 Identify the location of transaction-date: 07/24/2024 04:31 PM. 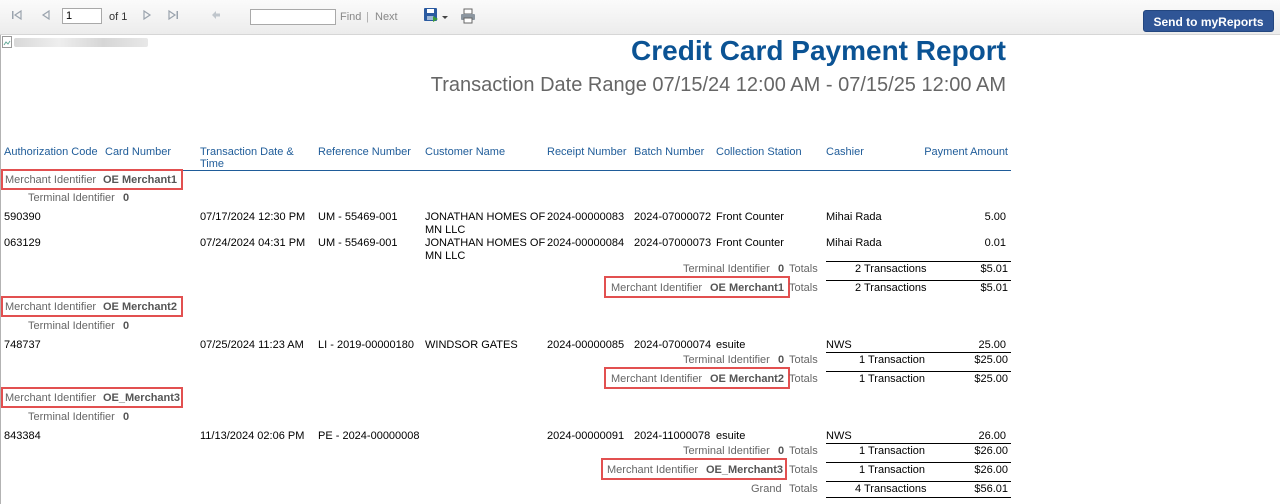
(253, 243).